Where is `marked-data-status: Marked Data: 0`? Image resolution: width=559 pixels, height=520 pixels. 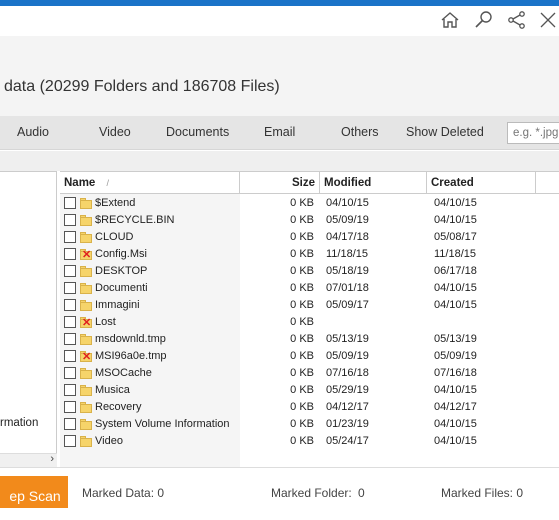
marked-data-status: Marked Data: 0 is located at coordinates (123, 493).